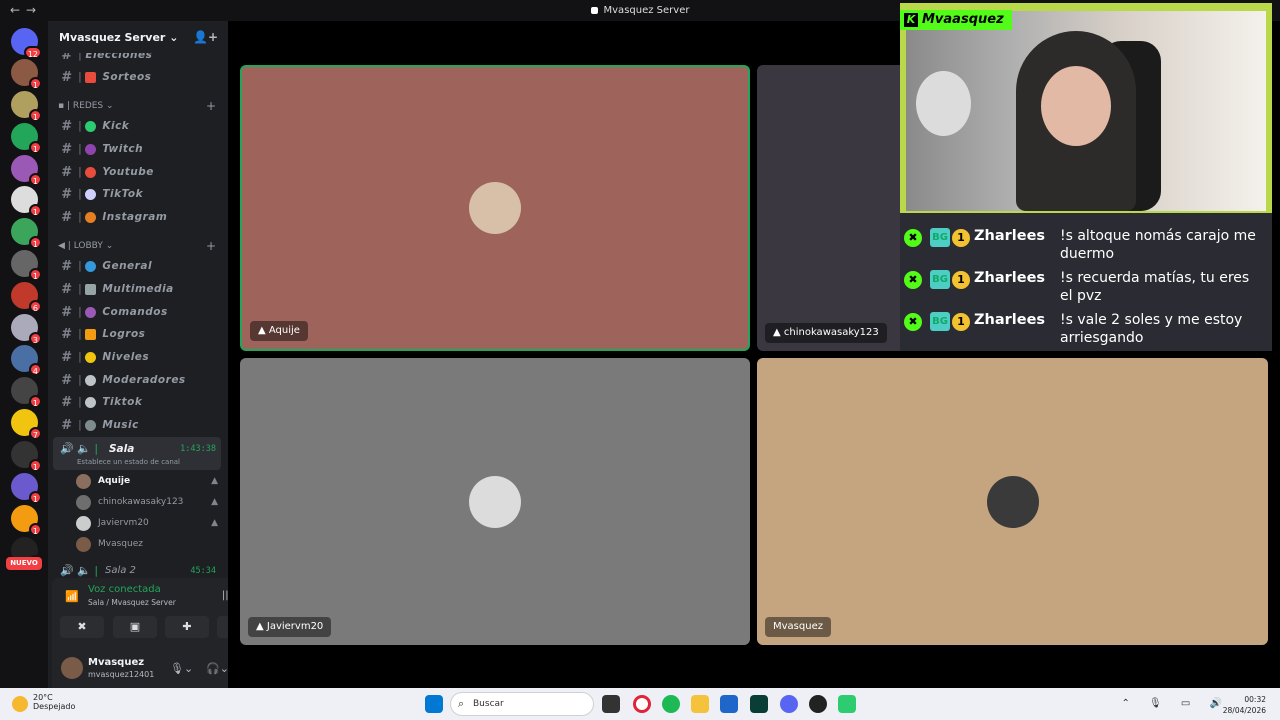 Image resolution: width=1280 pixels, height=720 pixels. Describe the element at coordinates (91, 425) in the screenshot. I see `headphones-icon` at that location.